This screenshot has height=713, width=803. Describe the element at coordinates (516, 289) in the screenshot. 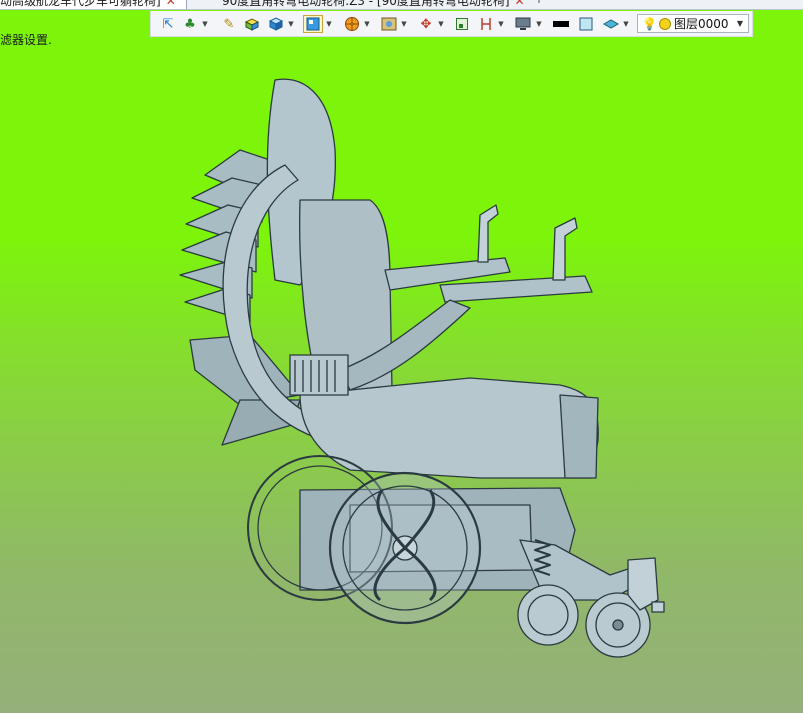

I see `armrest-right` at that location.